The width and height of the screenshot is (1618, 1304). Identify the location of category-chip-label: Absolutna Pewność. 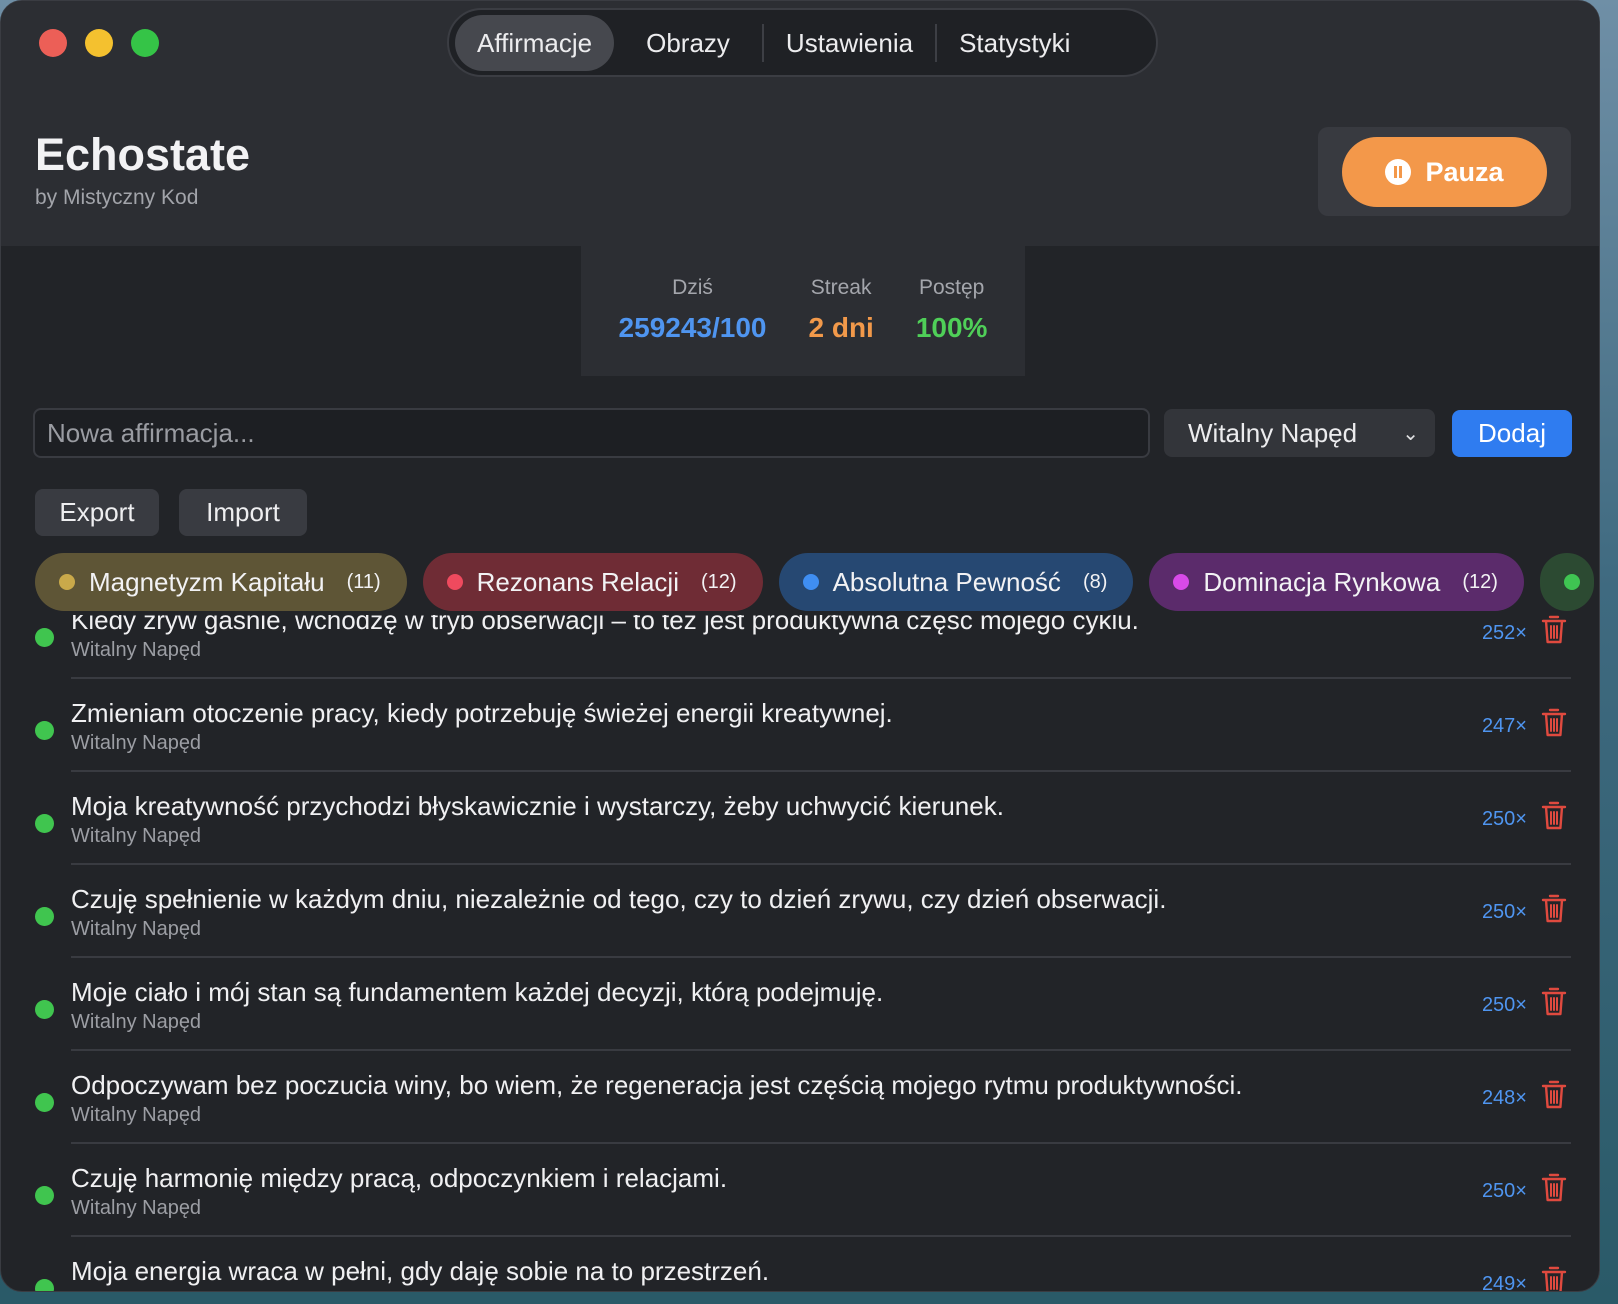
(946, 581).